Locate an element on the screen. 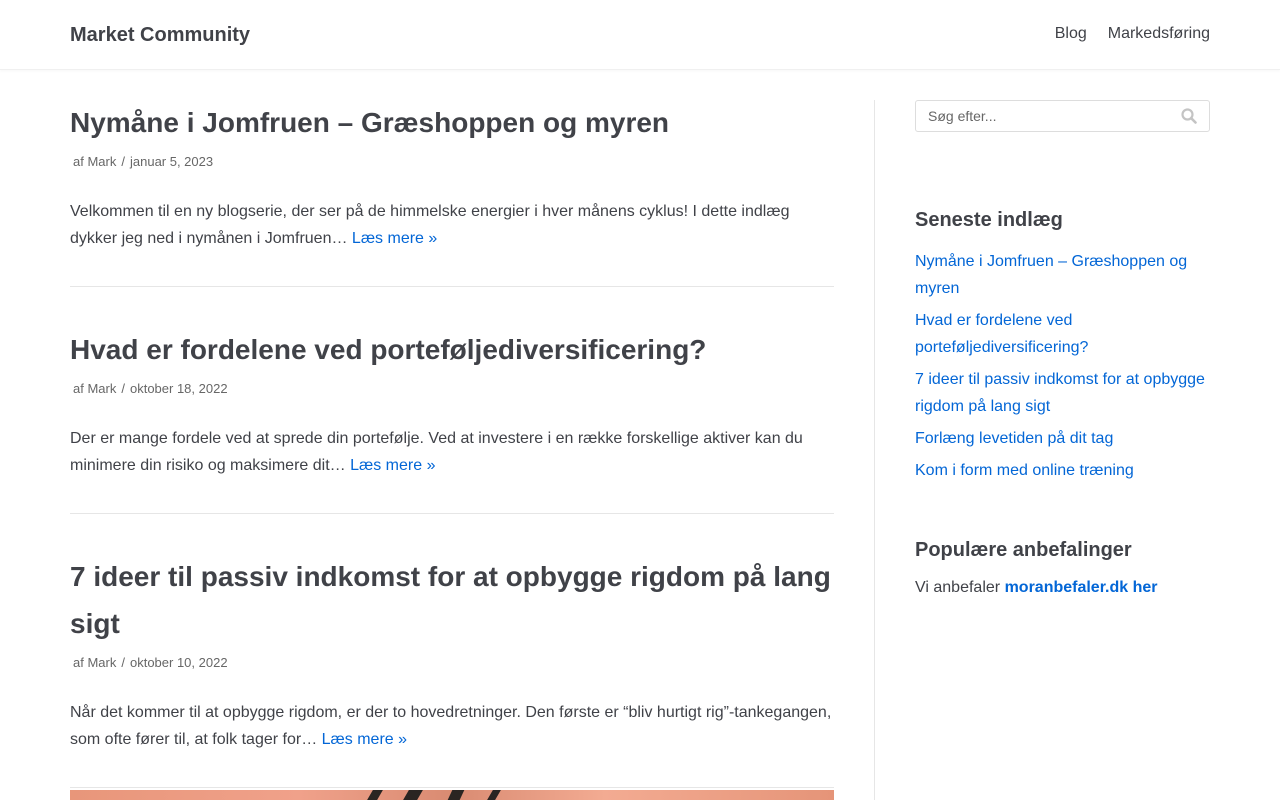  nav-item-blog: Blog is located at coordinates (1071, 34).